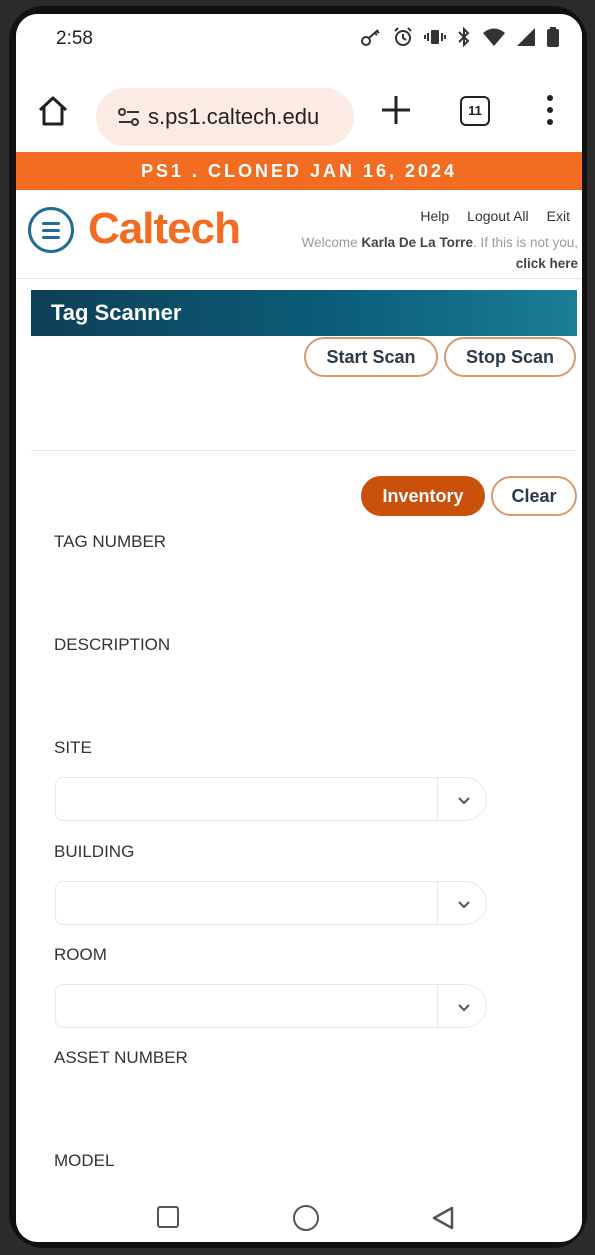 This screenshot has height=1255, width=595. Describe the element at coordinates (558, 216) in the screenshot. I see `exit-link: Exit` at that location.